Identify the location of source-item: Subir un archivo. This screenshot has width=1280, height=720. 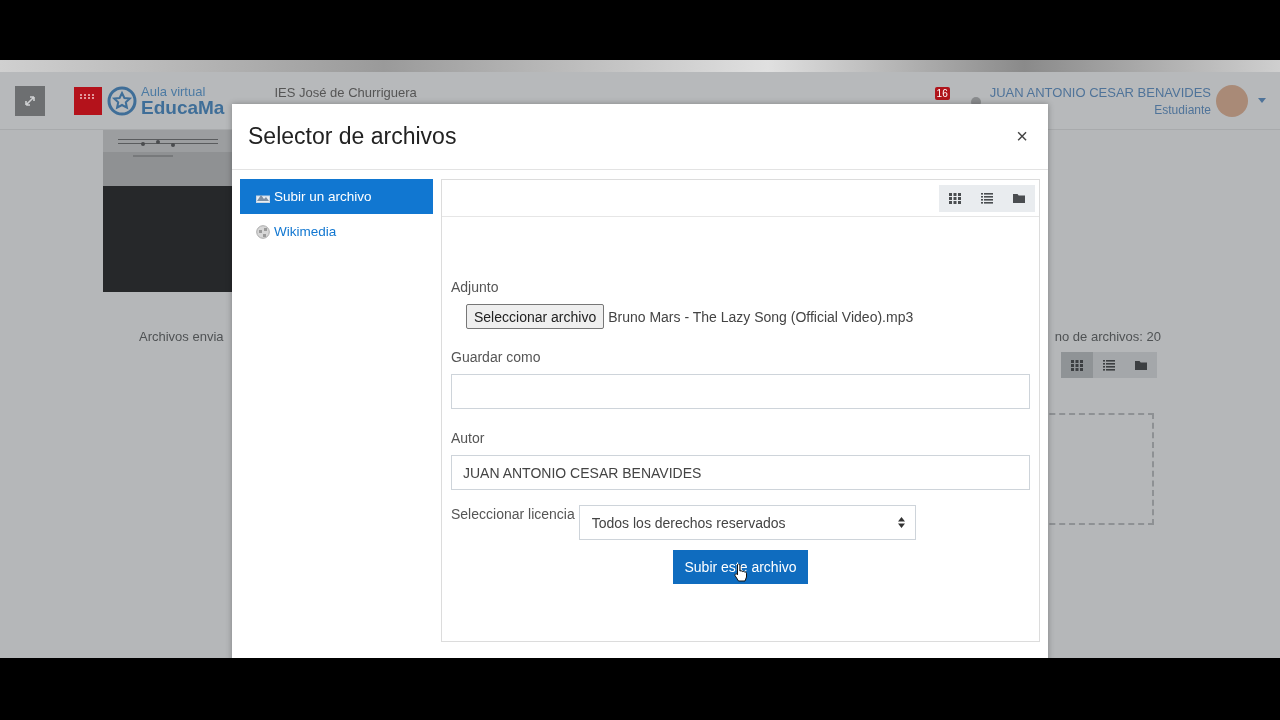
(336, 196).